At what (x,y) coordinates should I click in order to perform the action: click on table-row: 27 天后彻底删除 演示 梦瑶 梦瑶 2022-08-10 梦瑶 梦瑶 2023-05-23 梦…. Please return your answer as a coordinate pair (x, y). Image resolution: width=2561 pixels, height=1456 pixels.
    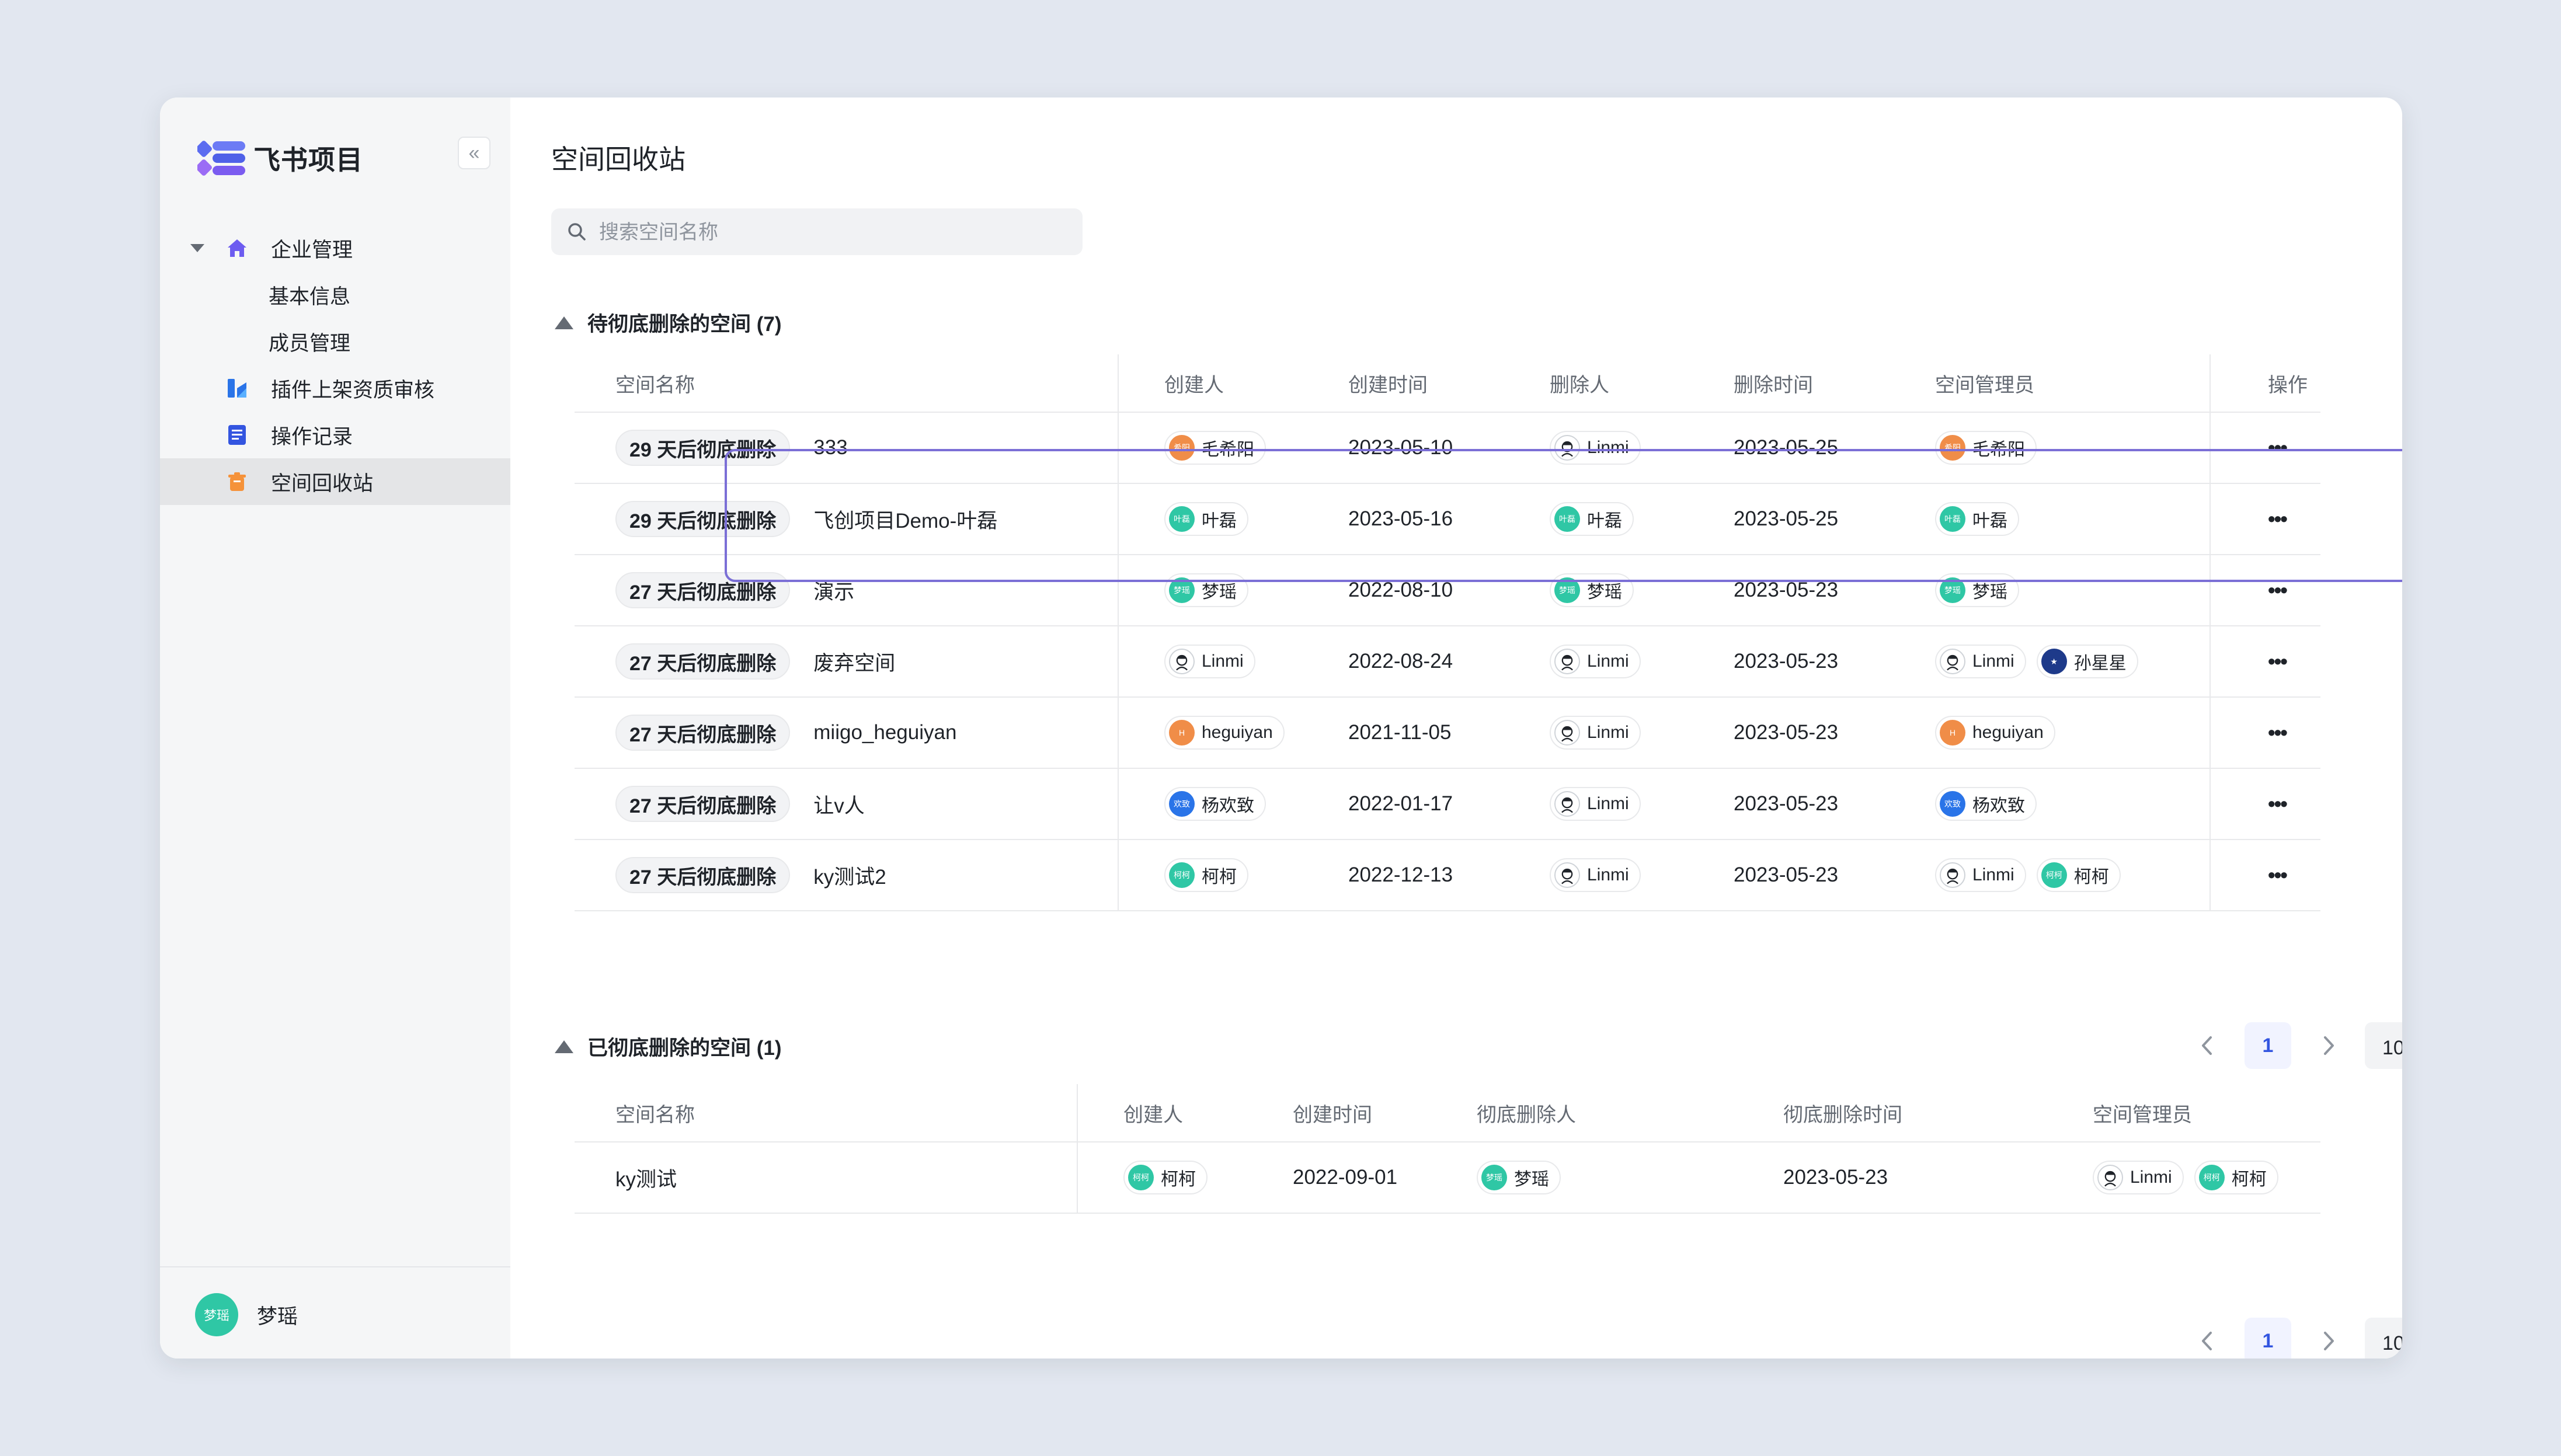
    Looking at the image, I should click on (1448, 590).